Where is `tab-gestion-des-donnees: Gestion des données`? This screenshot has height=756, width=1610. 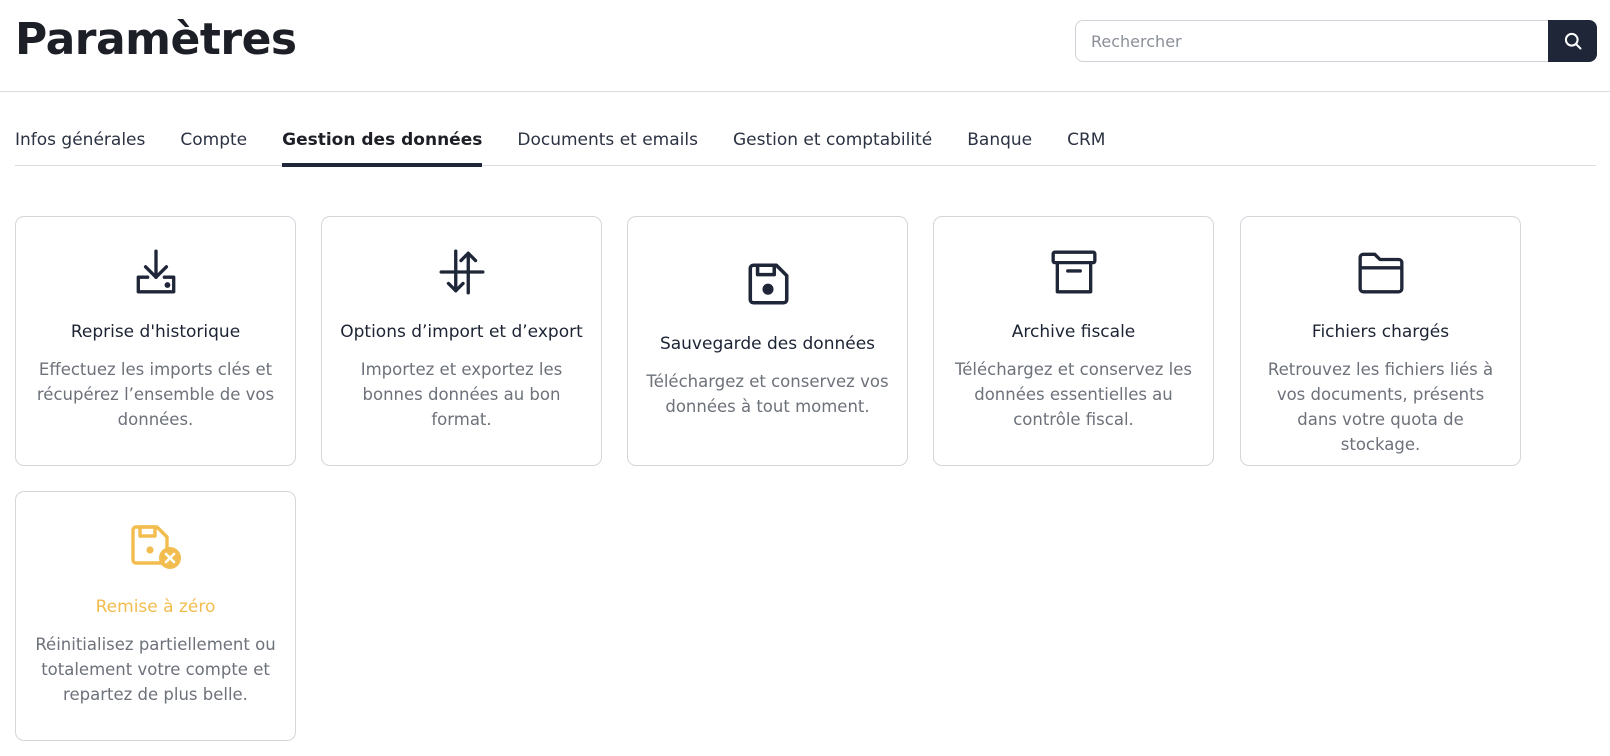
tab-gestion-des-donnees: Gestion des données is located at coordinates (382, 144).